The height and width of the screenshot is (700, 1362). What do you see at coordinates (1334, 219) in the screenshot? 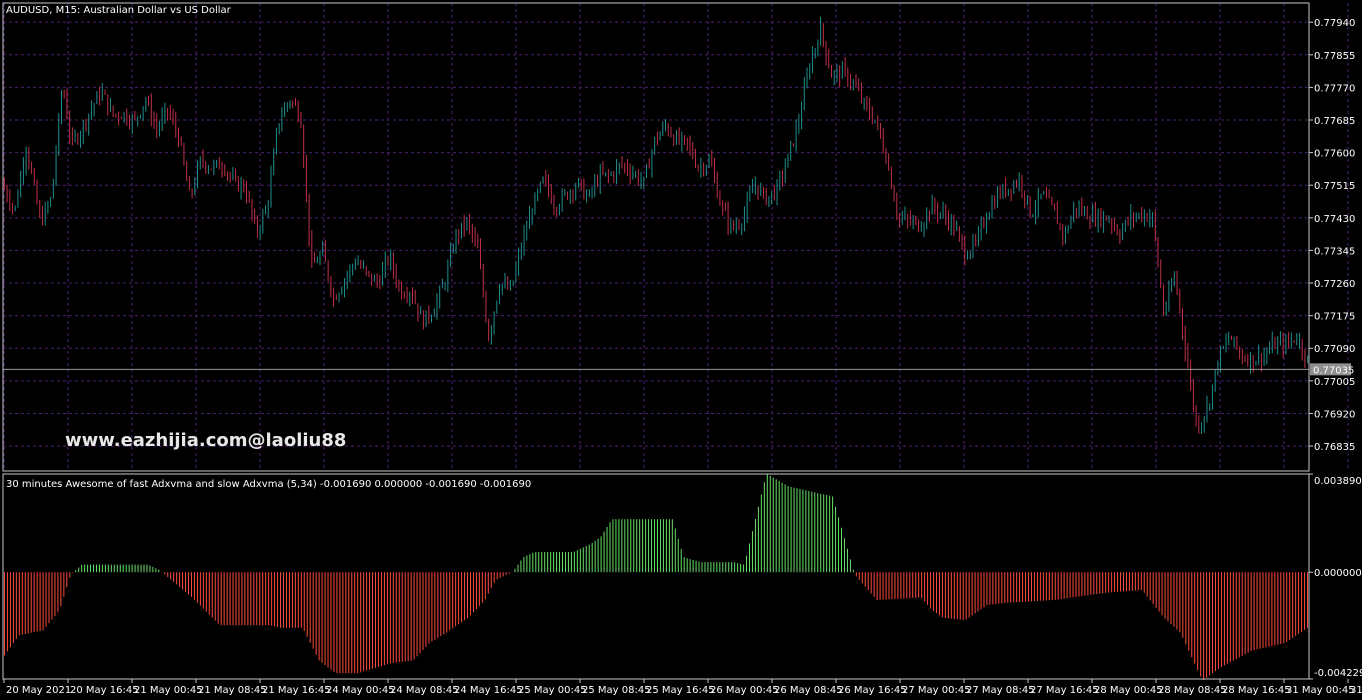
I see `price-tick-label: 0.77430` at bounding box center [1334, 219].